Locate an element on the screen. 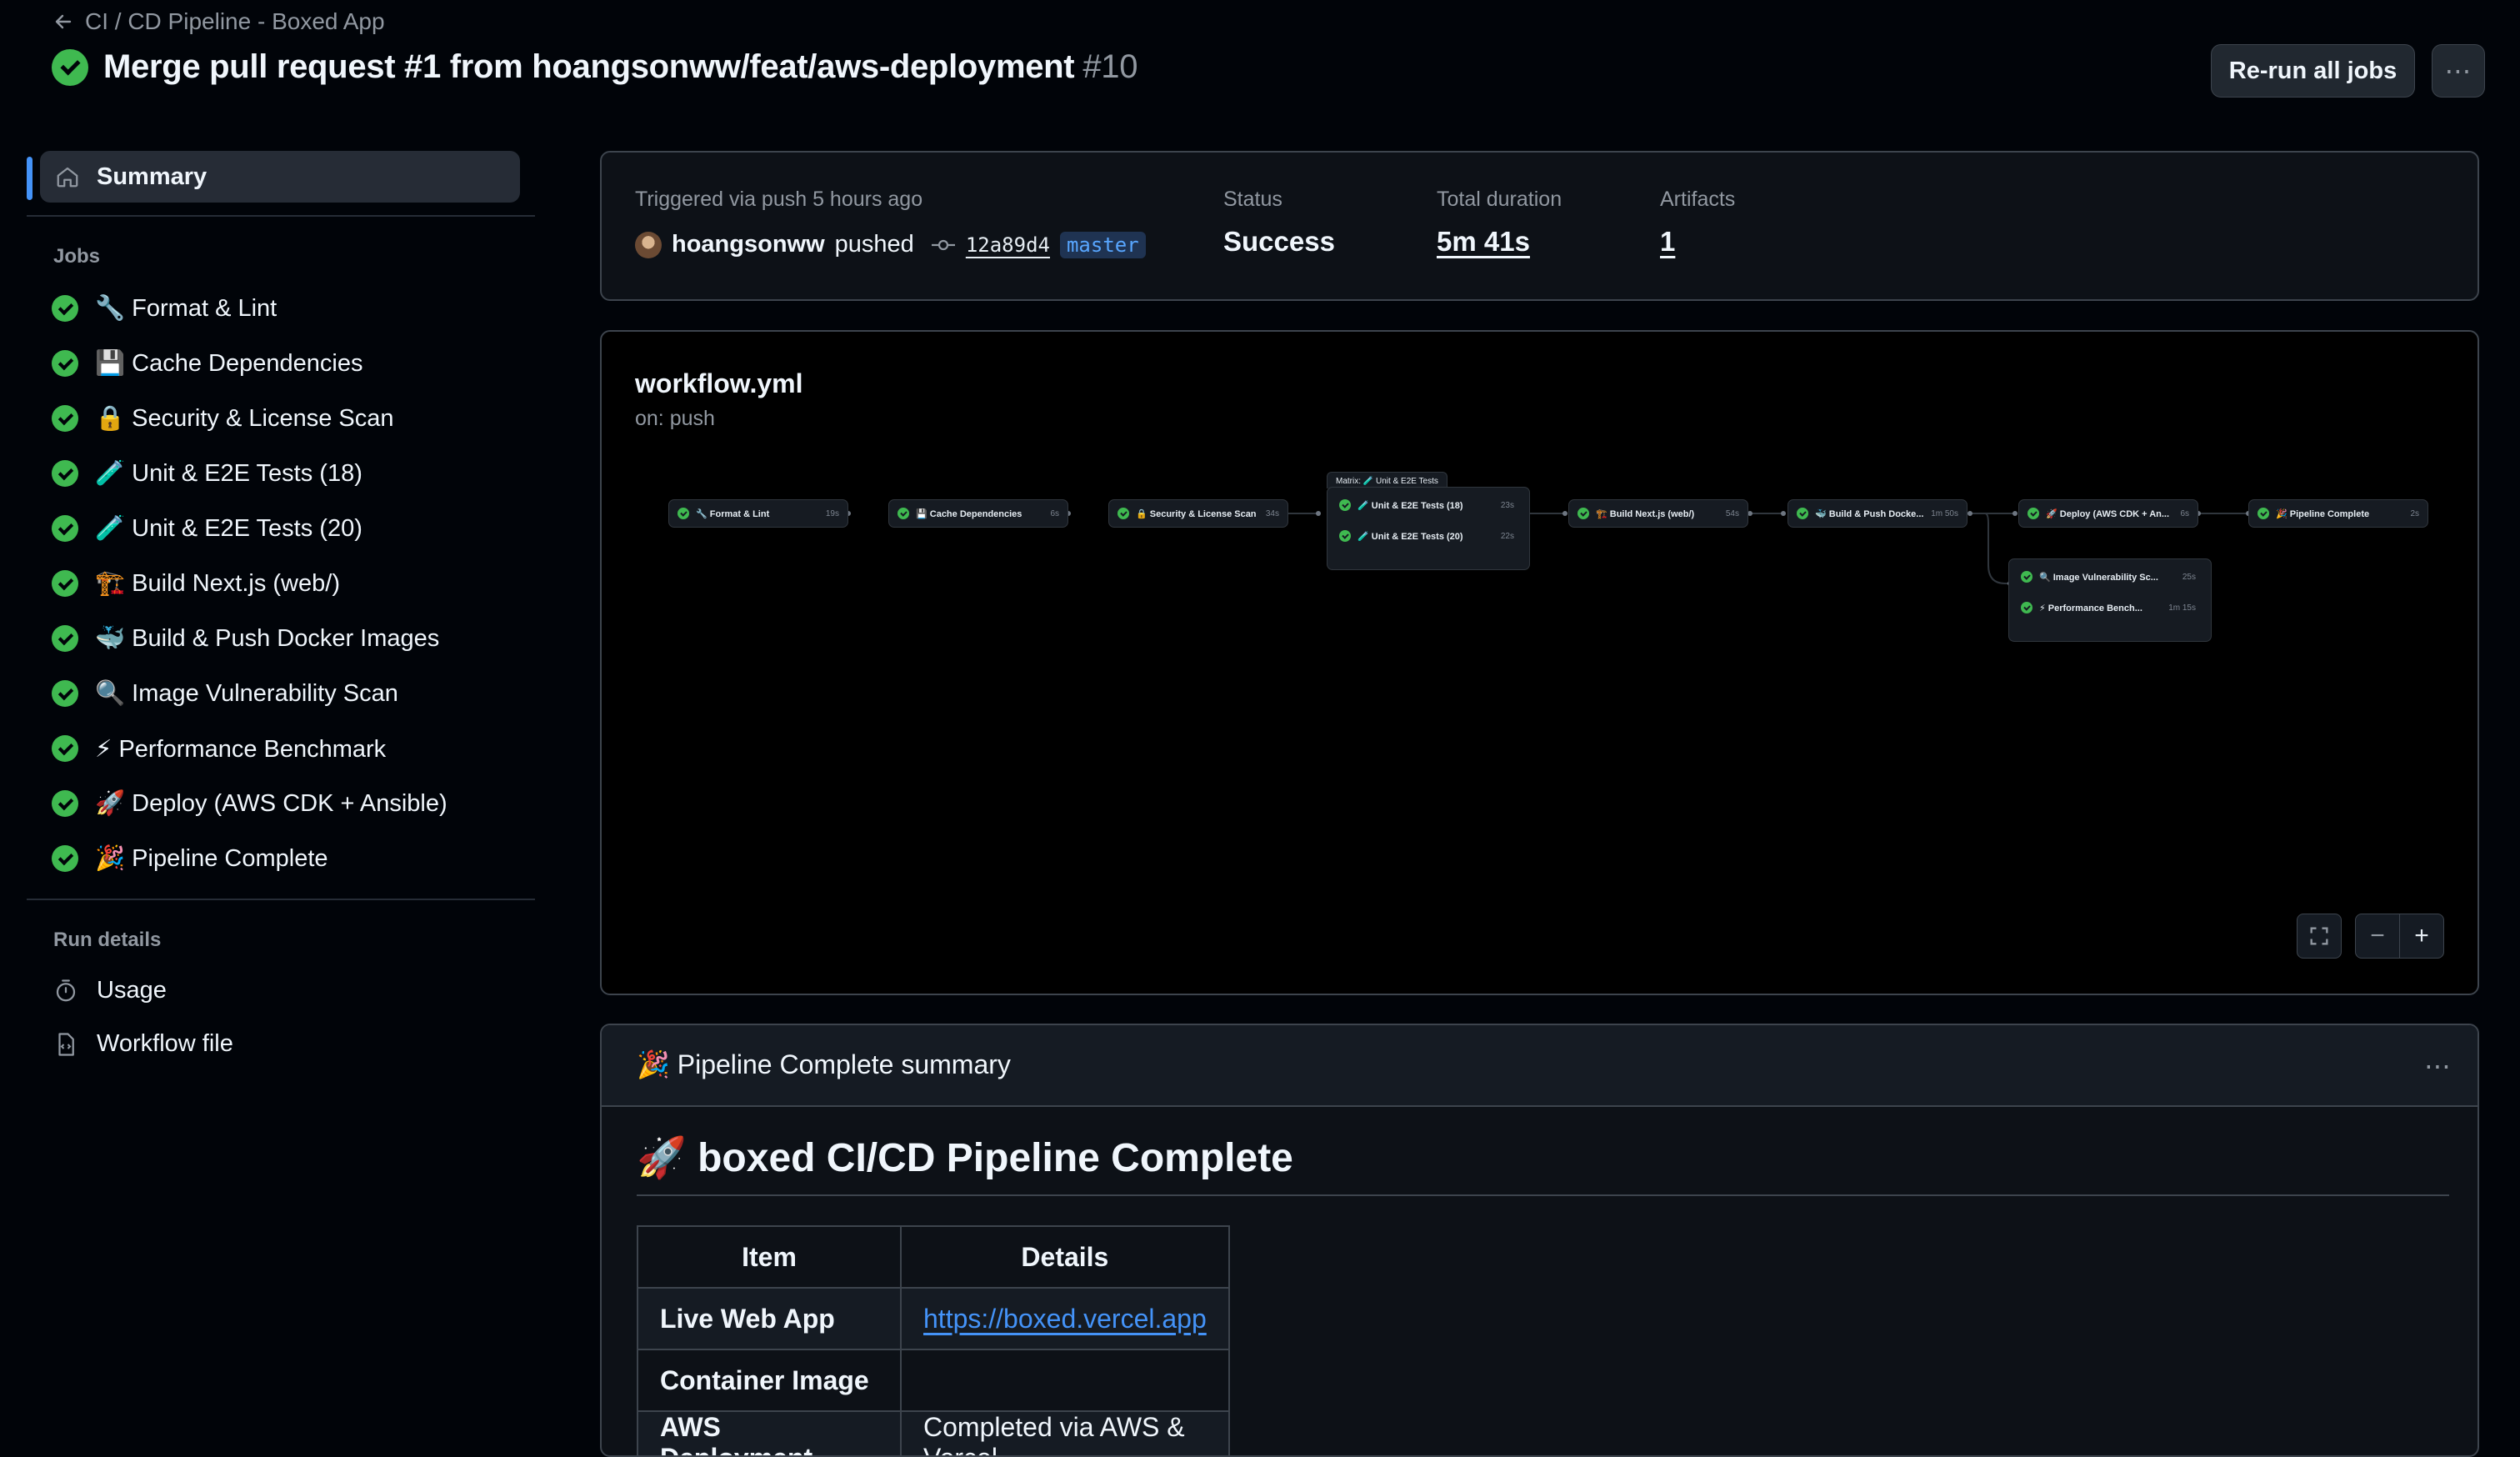  sidebar-job-complete: 🎉 Pipeline Complete is located at coordinates (190, 859).